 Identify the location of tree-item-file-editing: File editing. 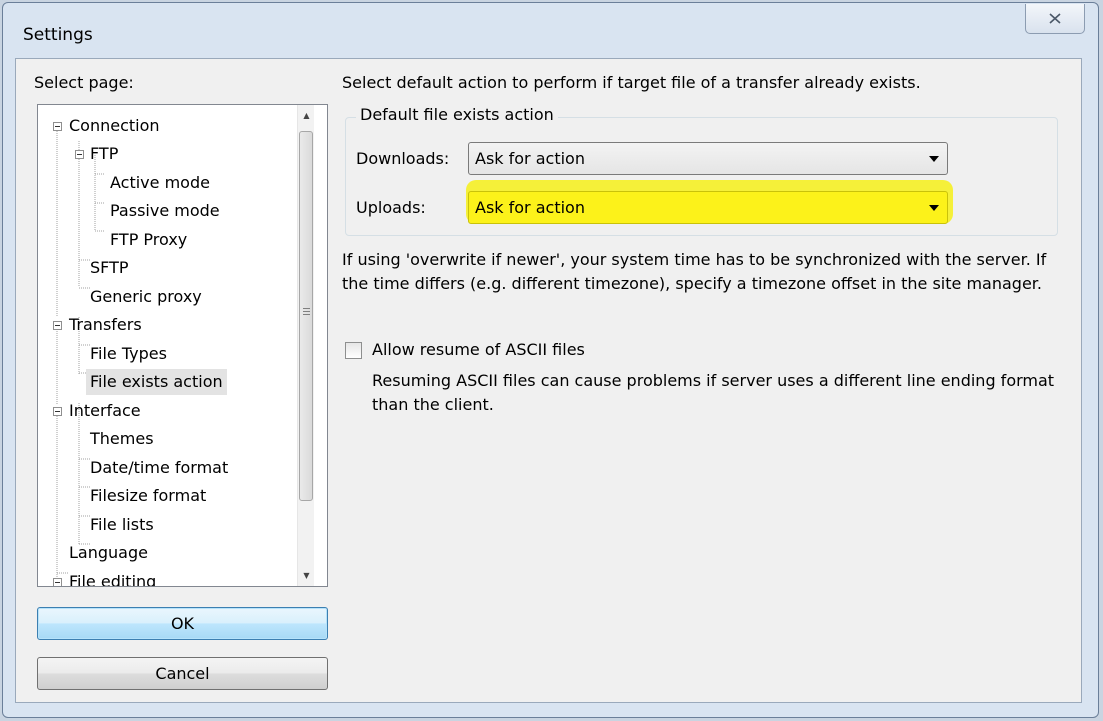
(112, 577).